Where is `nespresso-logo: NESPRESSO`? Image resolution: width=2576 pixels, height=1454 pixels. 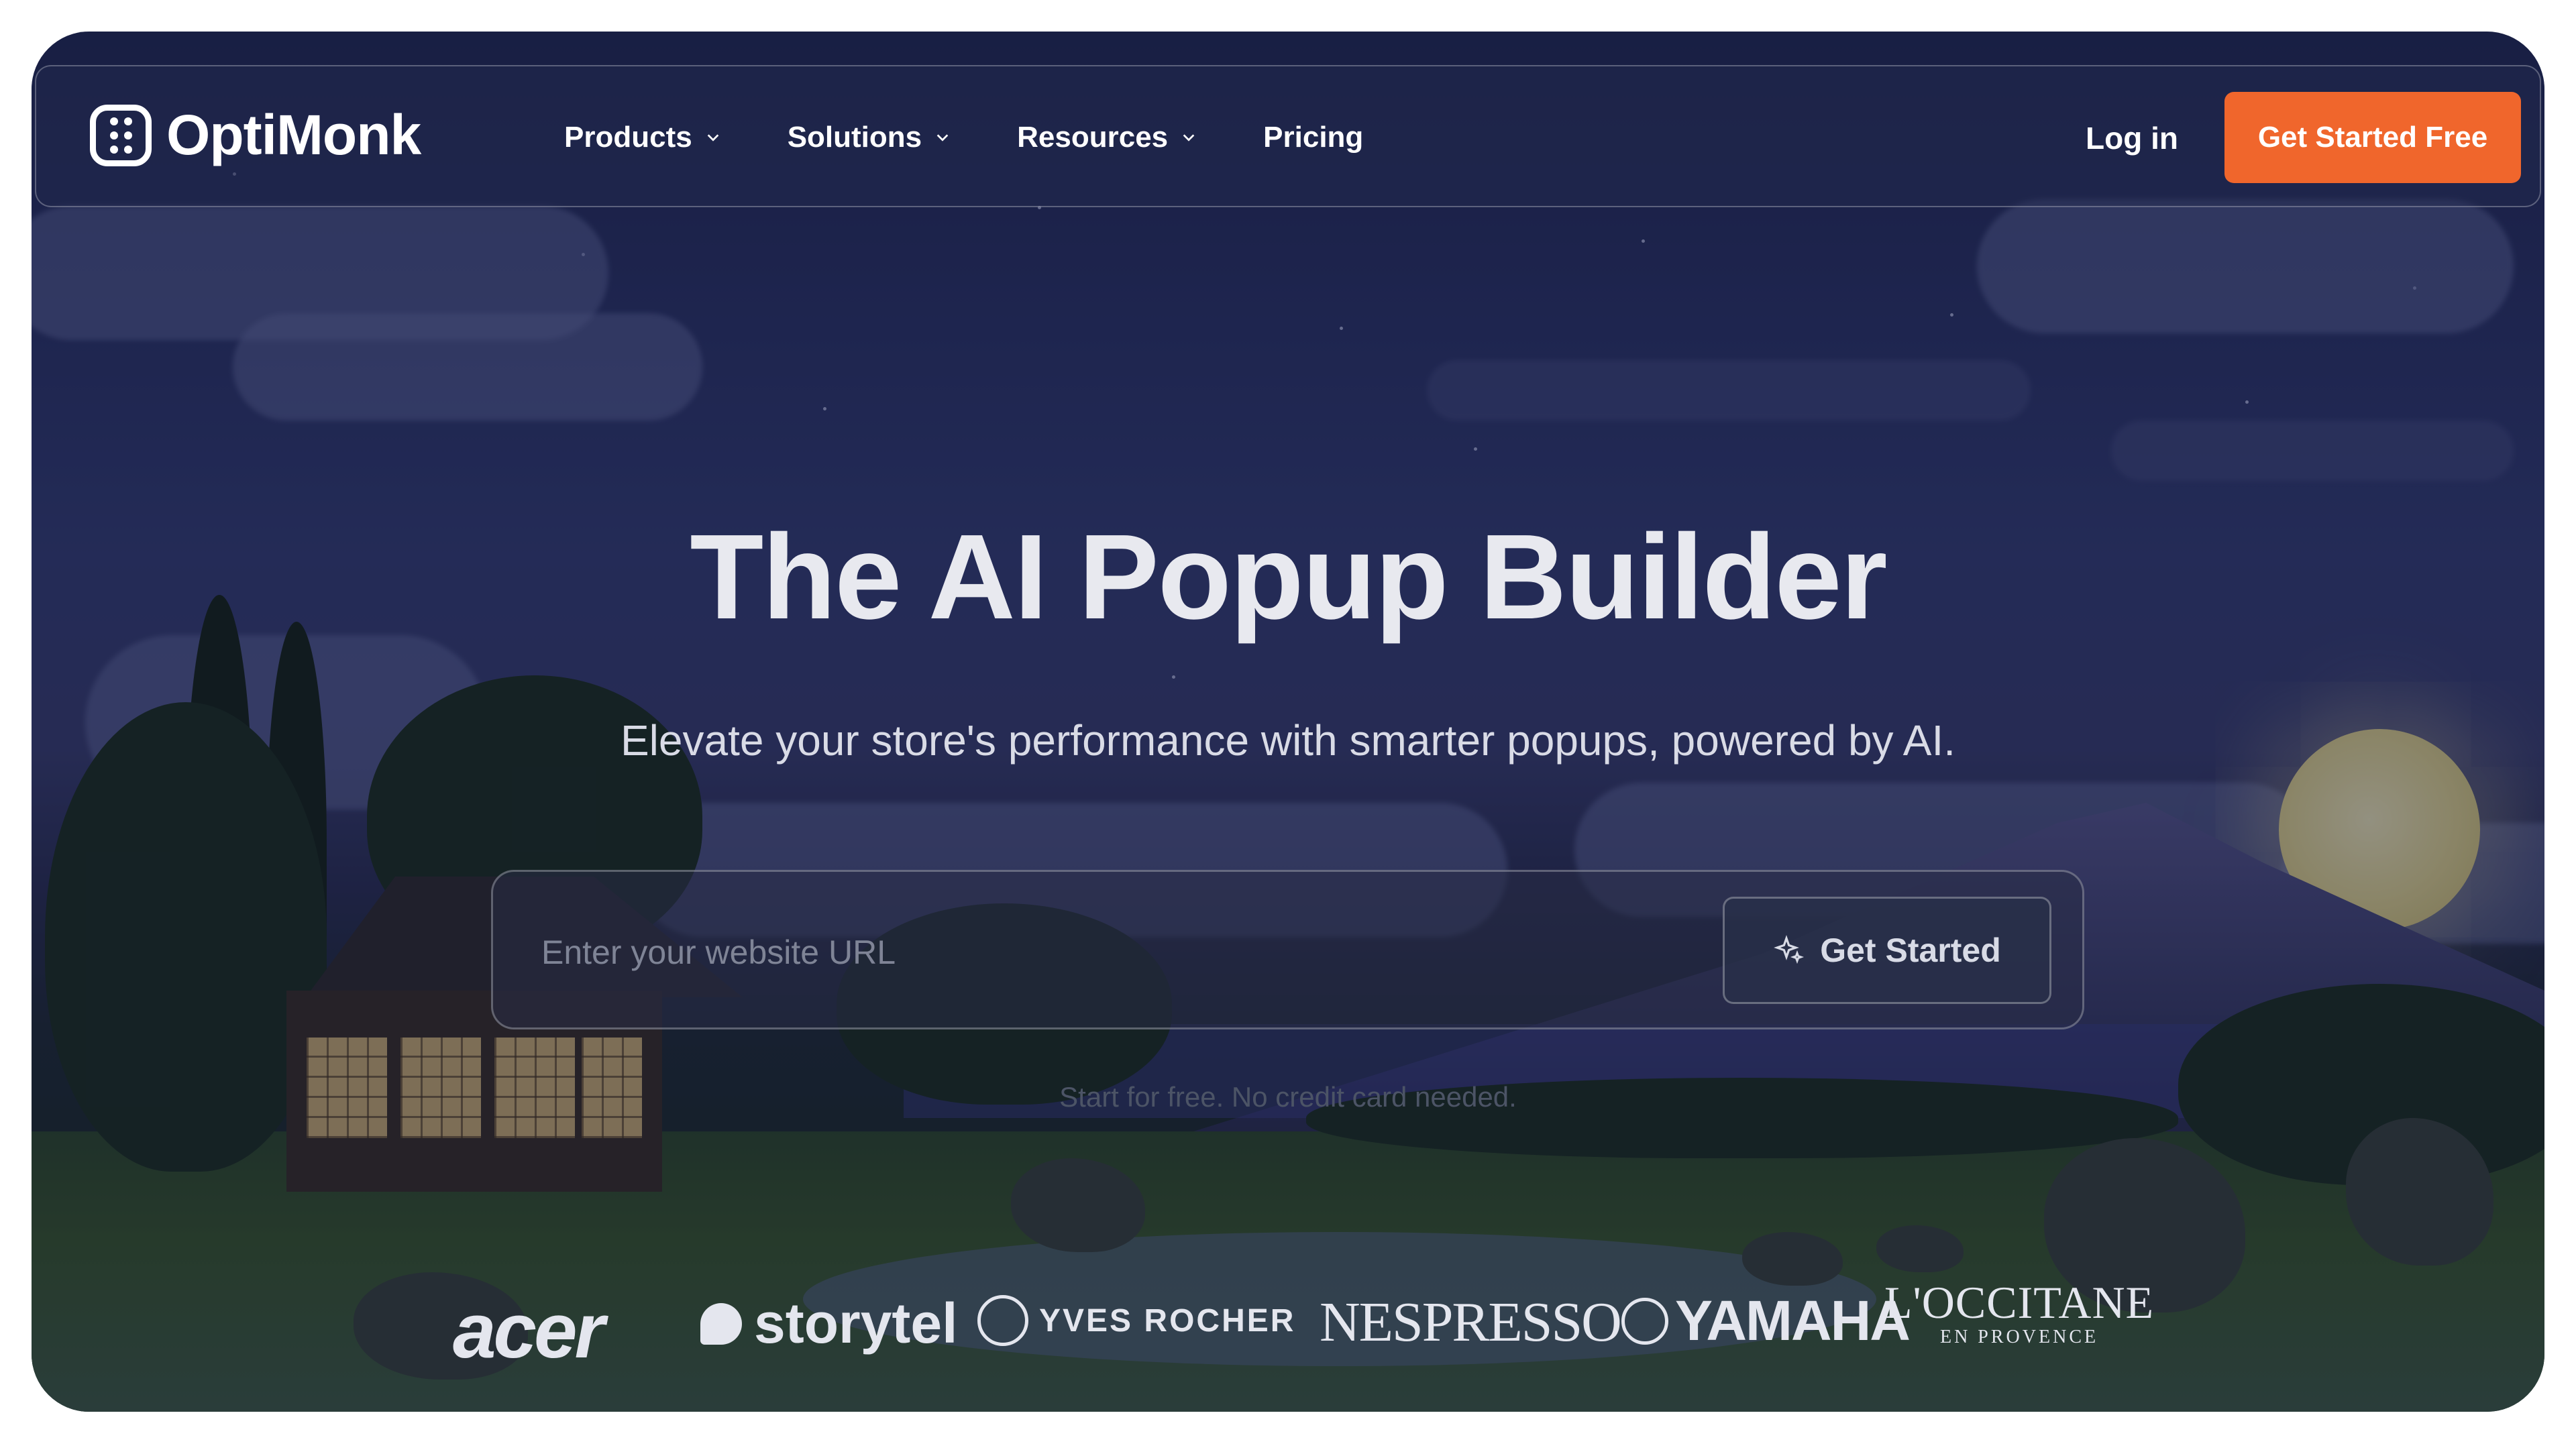
nespresso-logo: NESPRESSO is located at coordinates (1471, 1322).